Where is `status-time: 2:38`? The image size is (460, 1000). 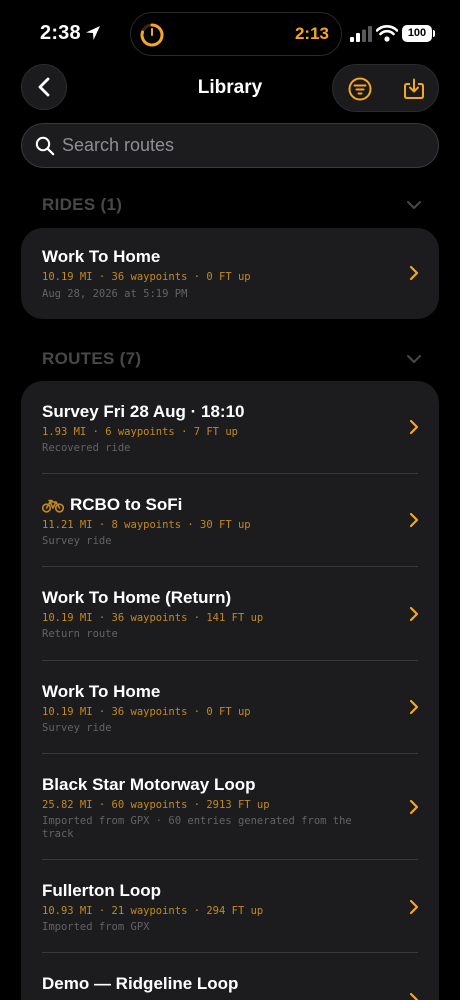 status-time: 2:38 is located at coordinates (60, 33).